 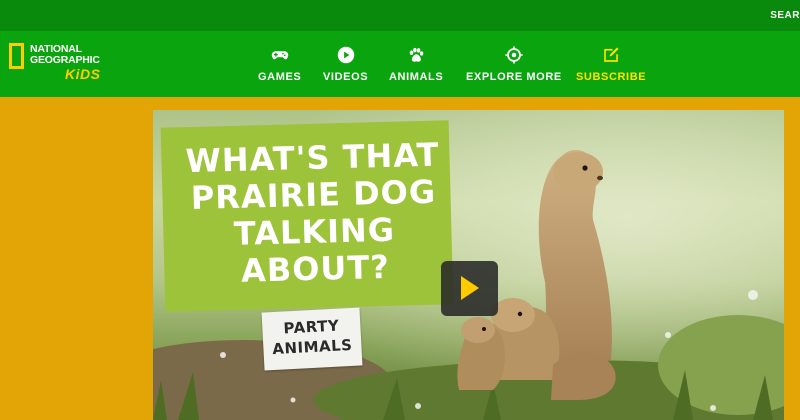 I want to click on nav-label-explore-more: EXPLORE MORE, so click(x=514, y=77).